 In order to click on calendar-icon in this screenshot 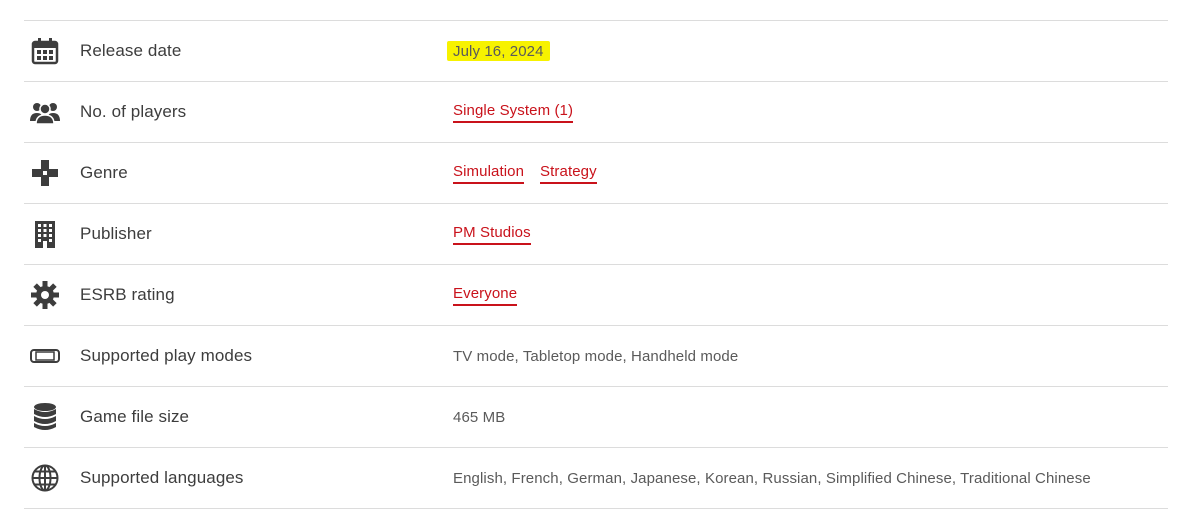, I will do `click(45, 51)`.